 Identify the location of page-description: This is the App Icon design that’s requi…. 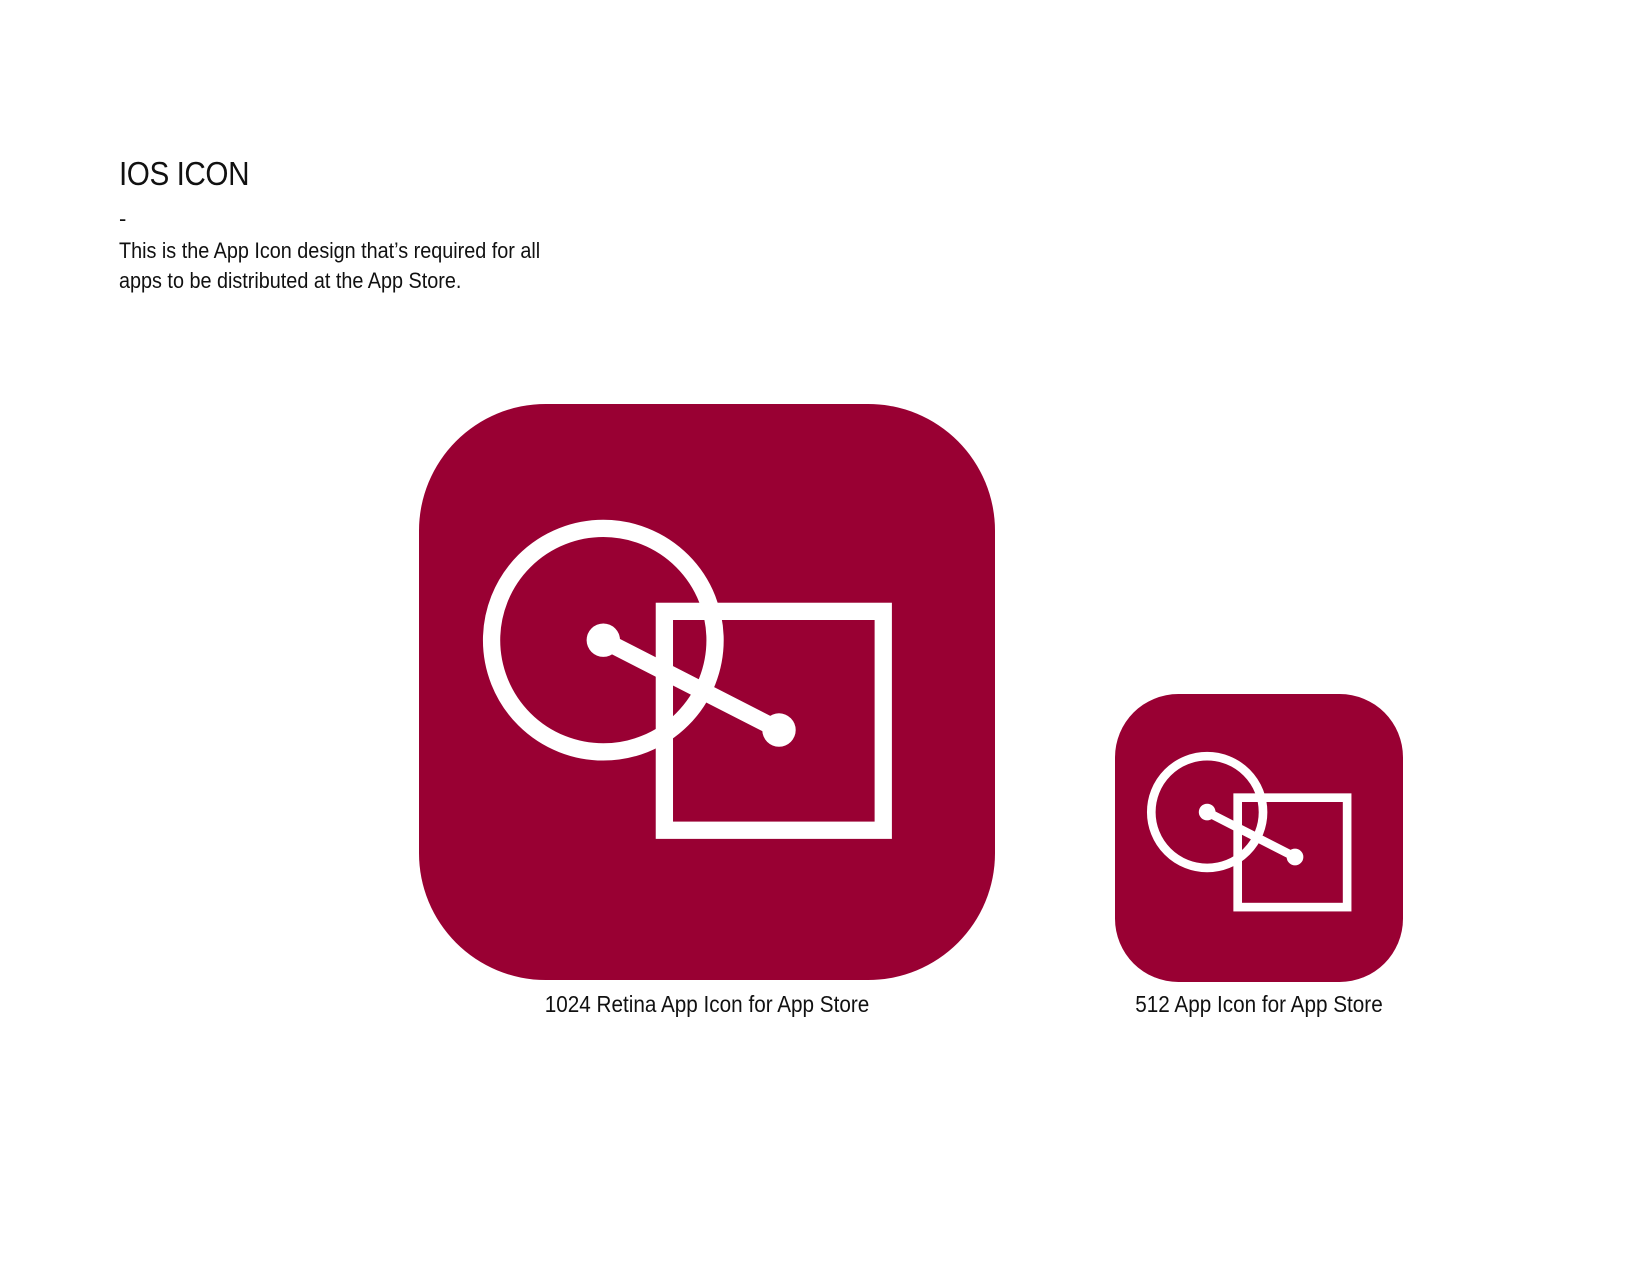
(330, 265).